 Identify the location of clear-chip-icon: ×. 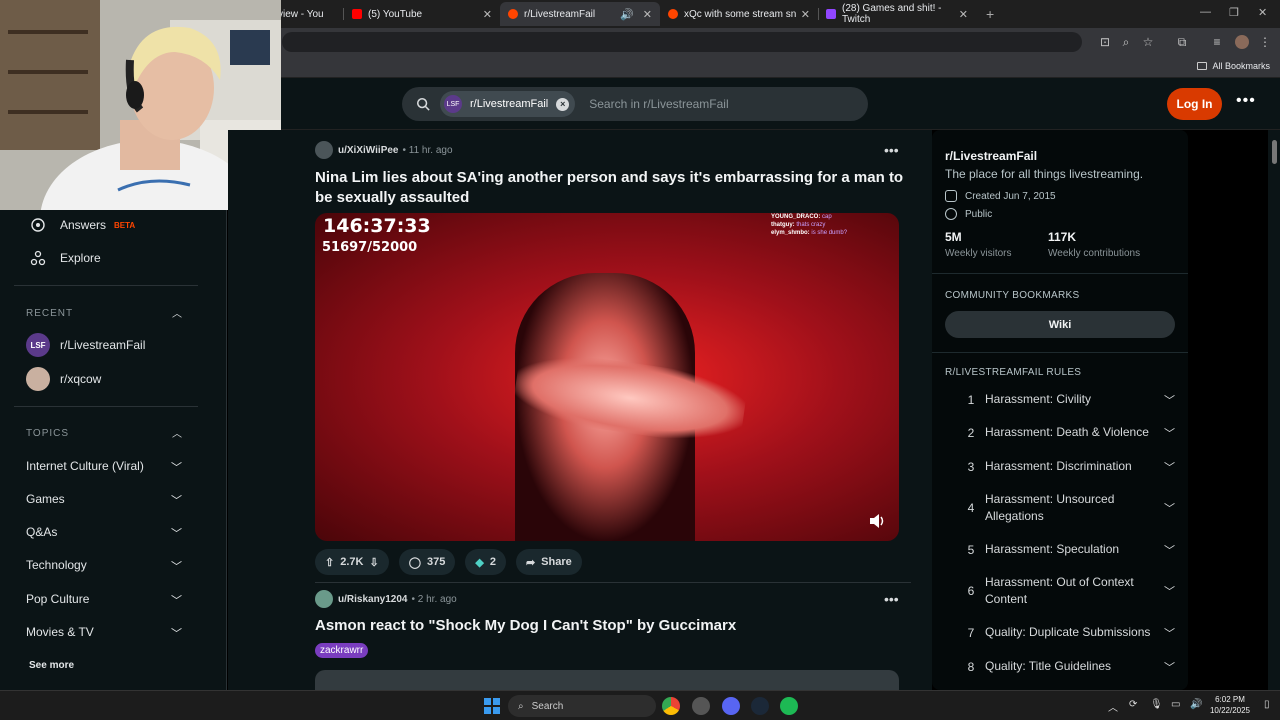
(563, 104).